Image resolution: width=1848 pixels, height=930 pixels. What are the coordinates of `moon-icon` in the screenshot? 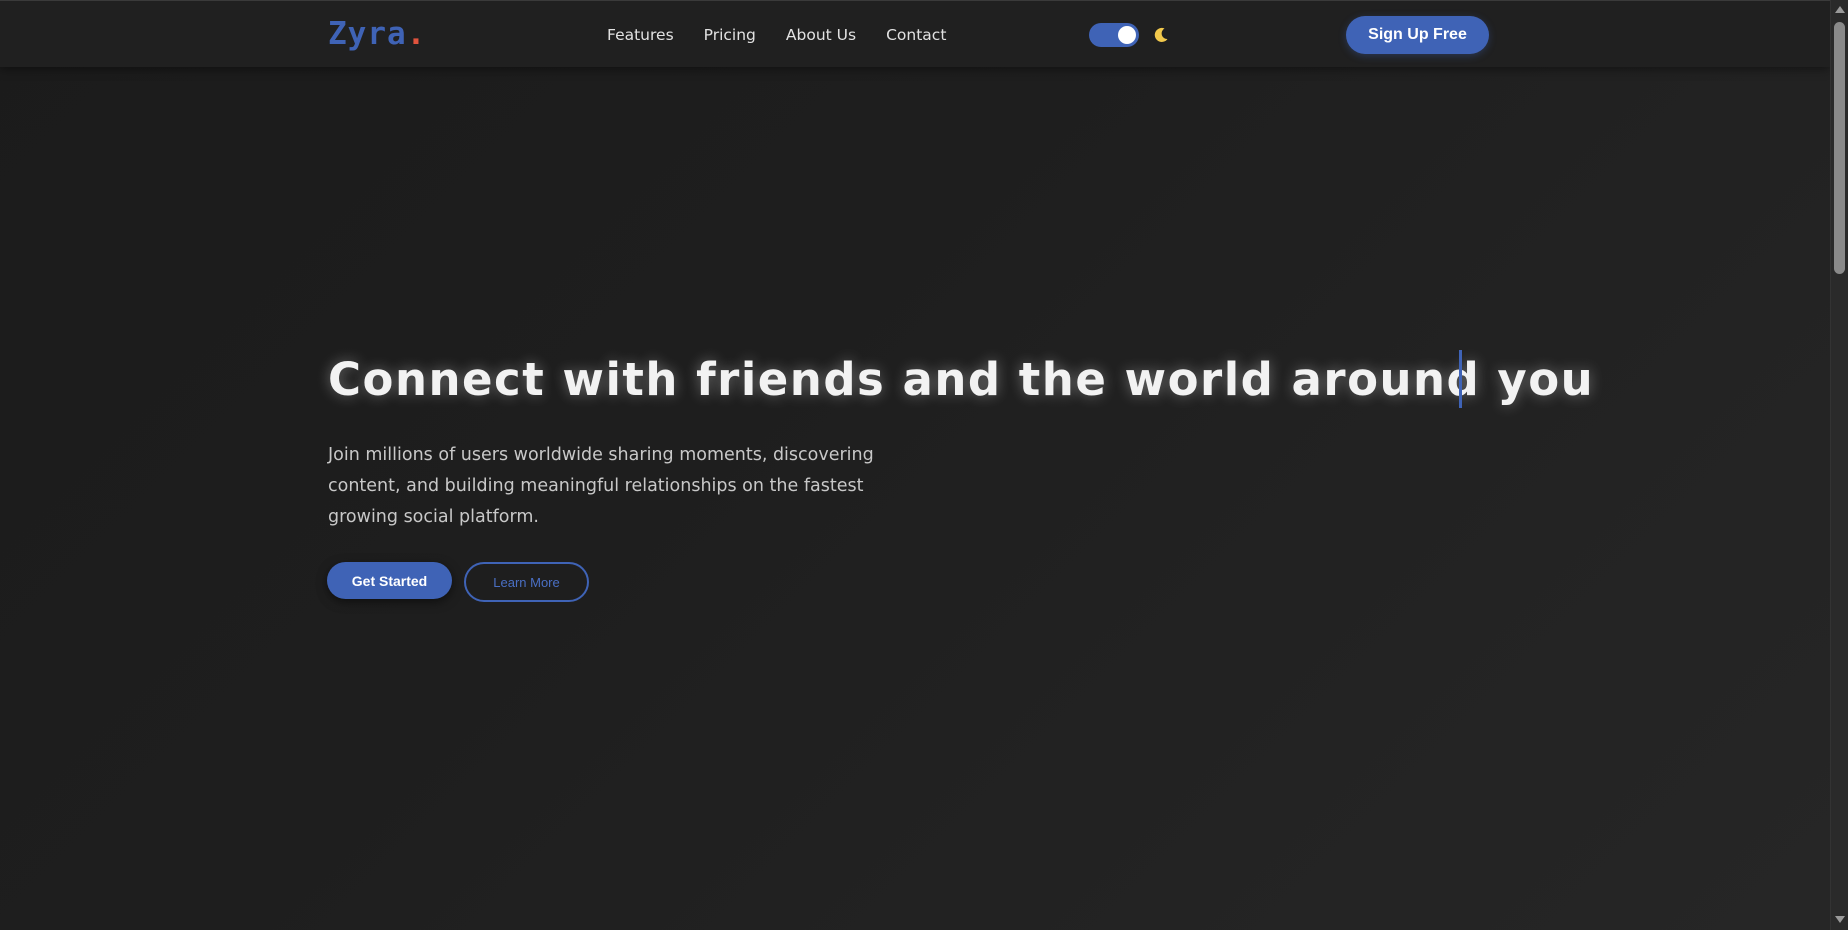 It's located at (1161, 35).